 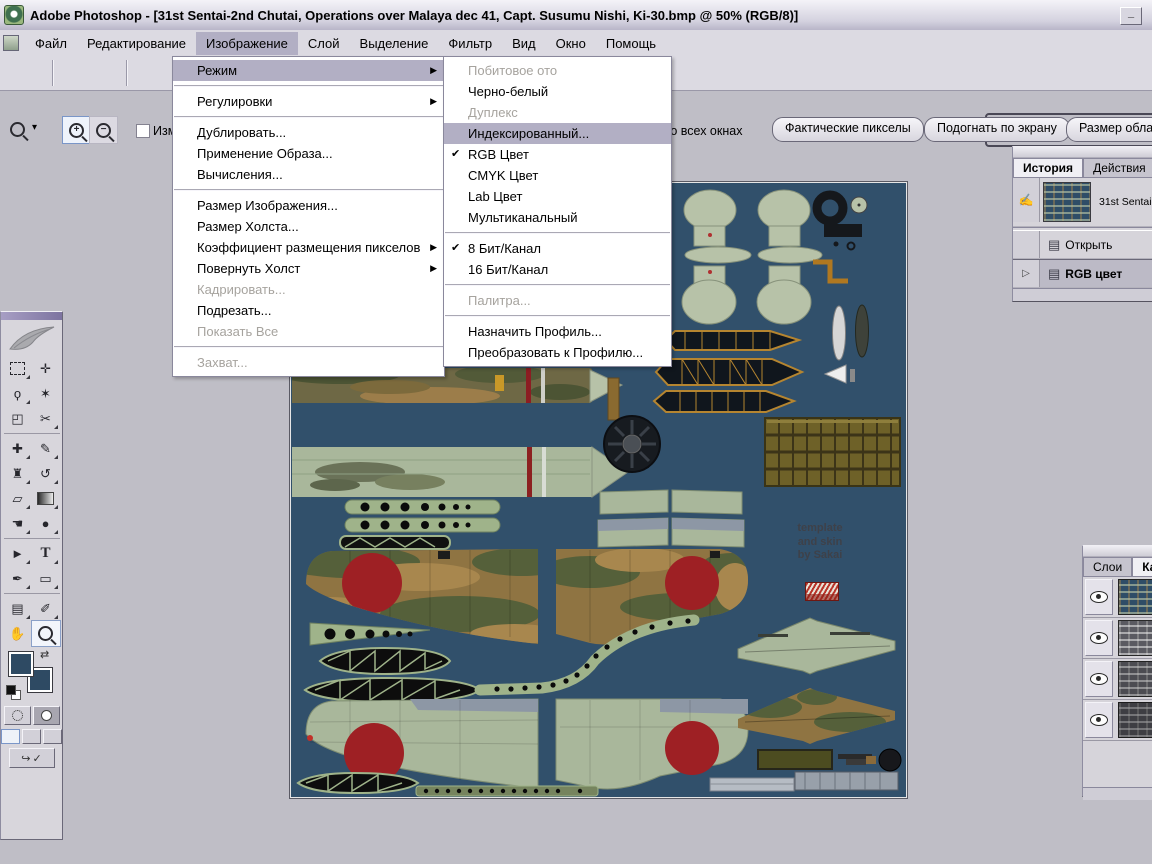 I want to click on menu-view: Вид, so click(x=524, y=43).